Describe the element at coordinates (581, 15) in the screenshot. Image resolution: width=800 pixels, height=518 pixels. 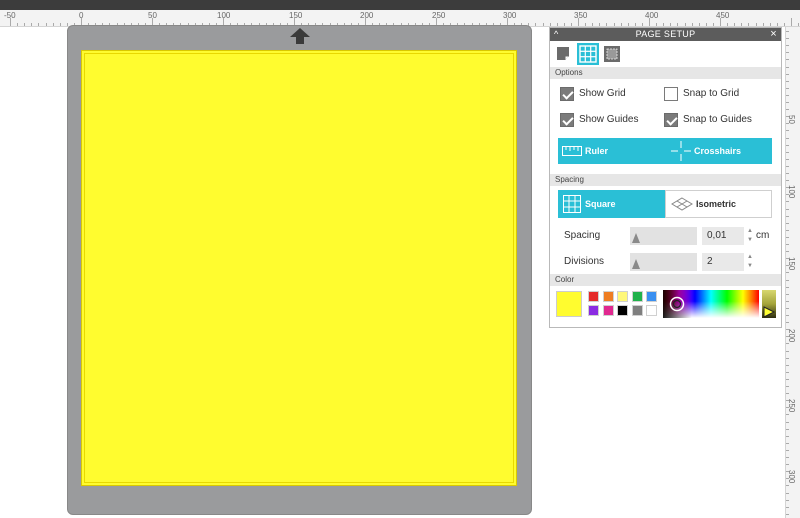
I see `ruler-label: 350` at that location.